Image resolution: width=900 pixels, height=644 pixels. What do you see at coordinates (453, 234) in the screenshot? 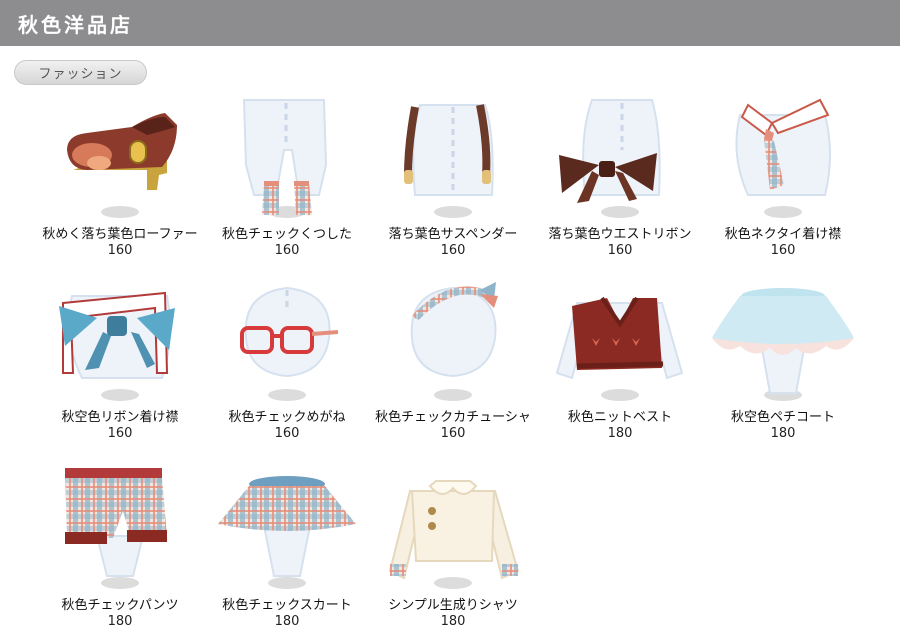
I see `item-name: 落ち葉色サスペンダー` at bounding box center [453, 234].